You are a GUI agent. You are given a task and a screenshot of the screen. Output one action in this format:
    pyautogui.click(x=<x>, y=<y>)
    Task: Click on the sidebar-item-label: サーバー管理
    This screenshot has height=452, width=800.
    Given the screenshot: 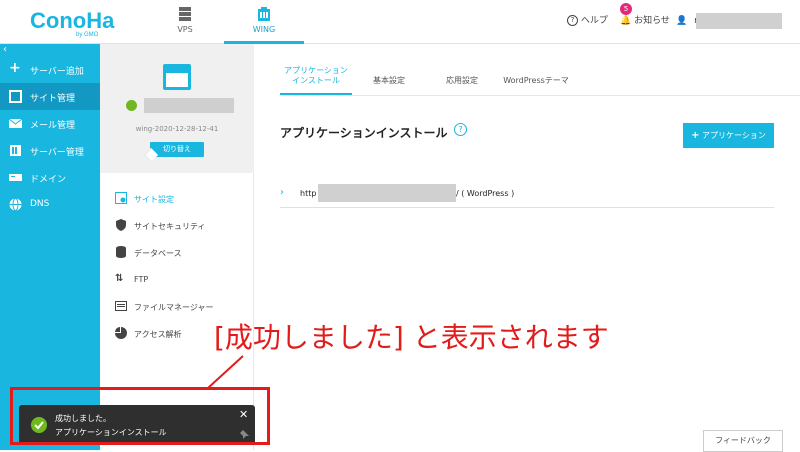 What is the action you would take?
    pyautogui.click(x=57, y=153)
    